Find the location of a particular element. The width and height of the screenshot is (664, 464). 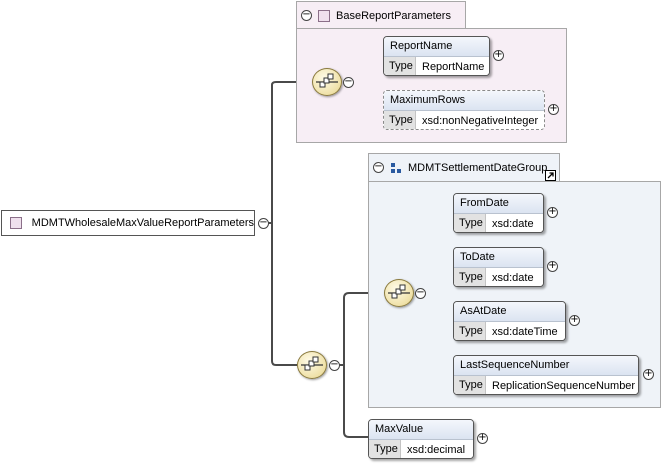

element-type-row: Type ReportName is located at coordinates (436, 66).